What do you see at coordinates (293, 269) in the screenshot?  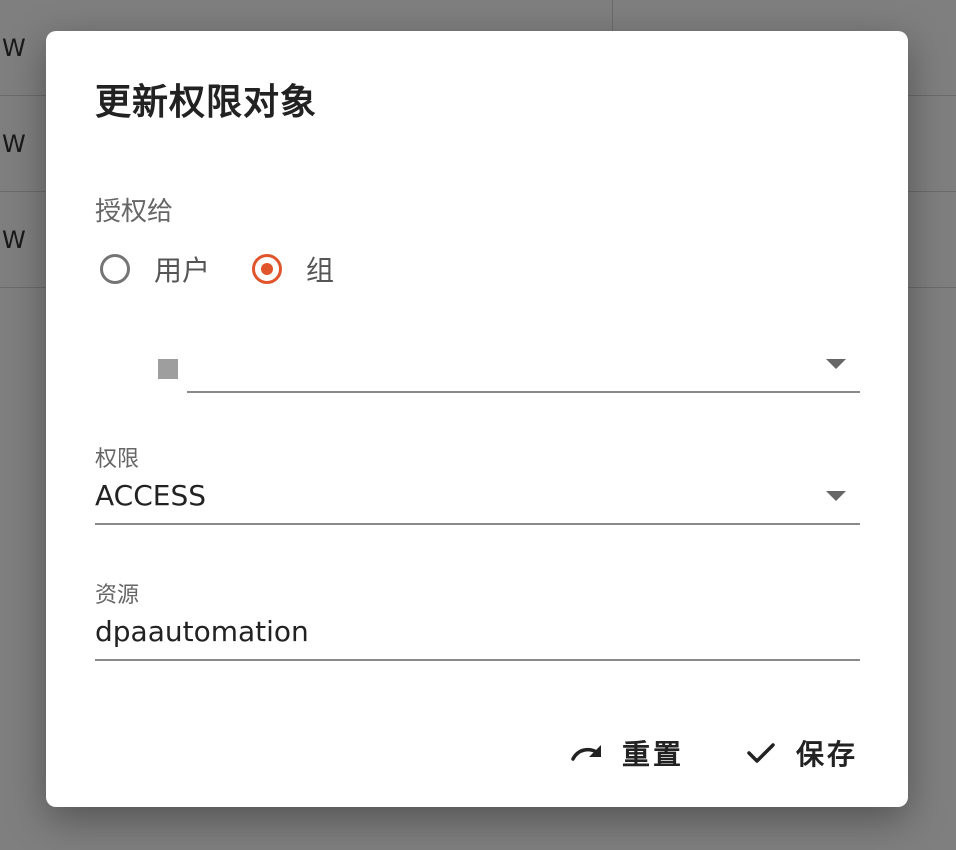 I see `radio-option-group: 组` at bounding box center [293, 269].